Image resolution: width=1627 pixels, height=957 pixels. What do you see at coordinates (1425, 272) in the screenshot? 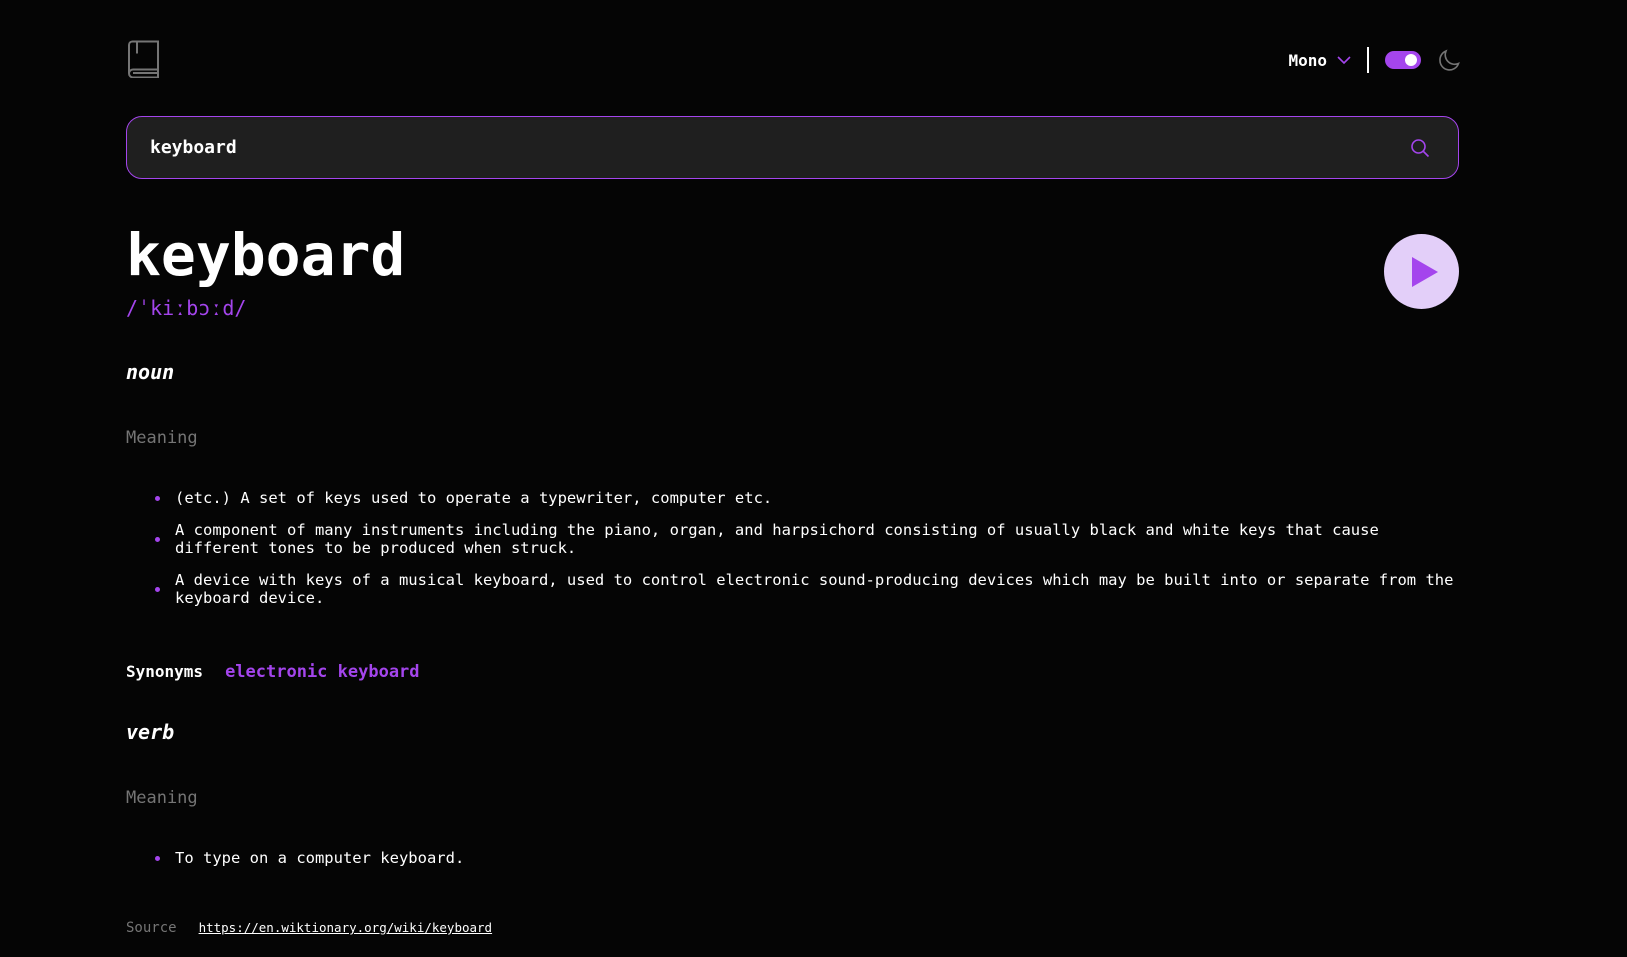
I see `play-icon` at bounding box center [1425, 272].